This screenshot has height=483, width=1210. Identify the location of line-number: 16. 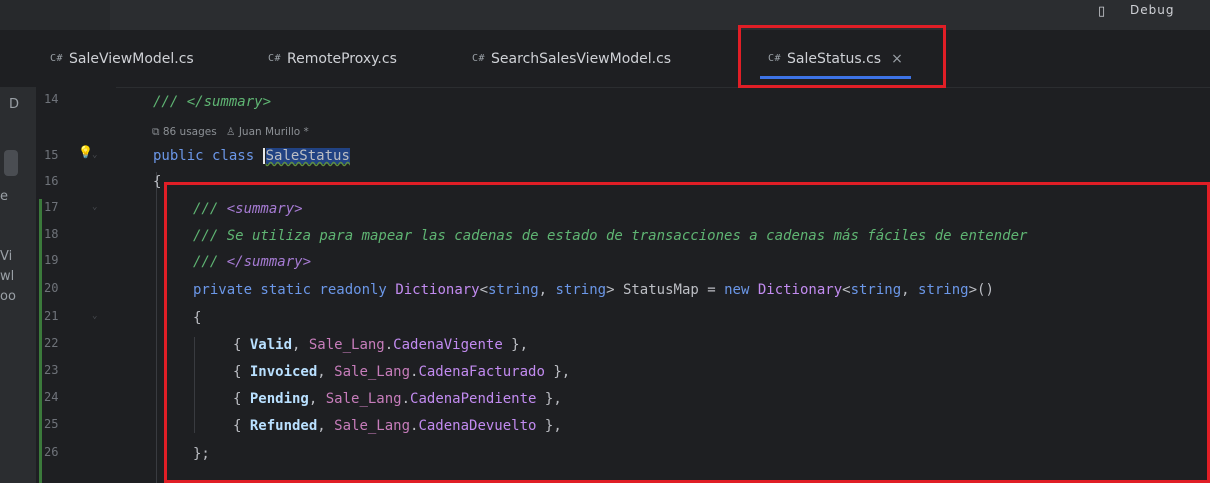
(51, 181).